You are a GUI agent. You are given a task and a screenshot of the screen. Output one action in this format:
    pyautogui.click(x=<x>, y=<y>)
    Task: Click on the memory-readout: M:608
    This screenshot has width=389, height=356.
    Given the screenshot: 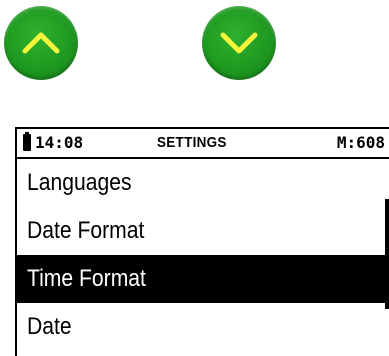 What is the action you would take?
    pyautogui.click(x=360, y=142)
    